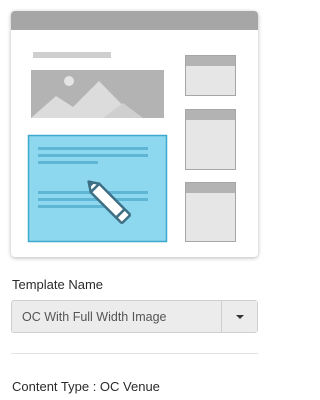 The height and width of the screenshot is (400, 320). What do you see at coordinates (72, 55) in the screenshot?
I see `preview-title-line` at bounding box center [72, 55].